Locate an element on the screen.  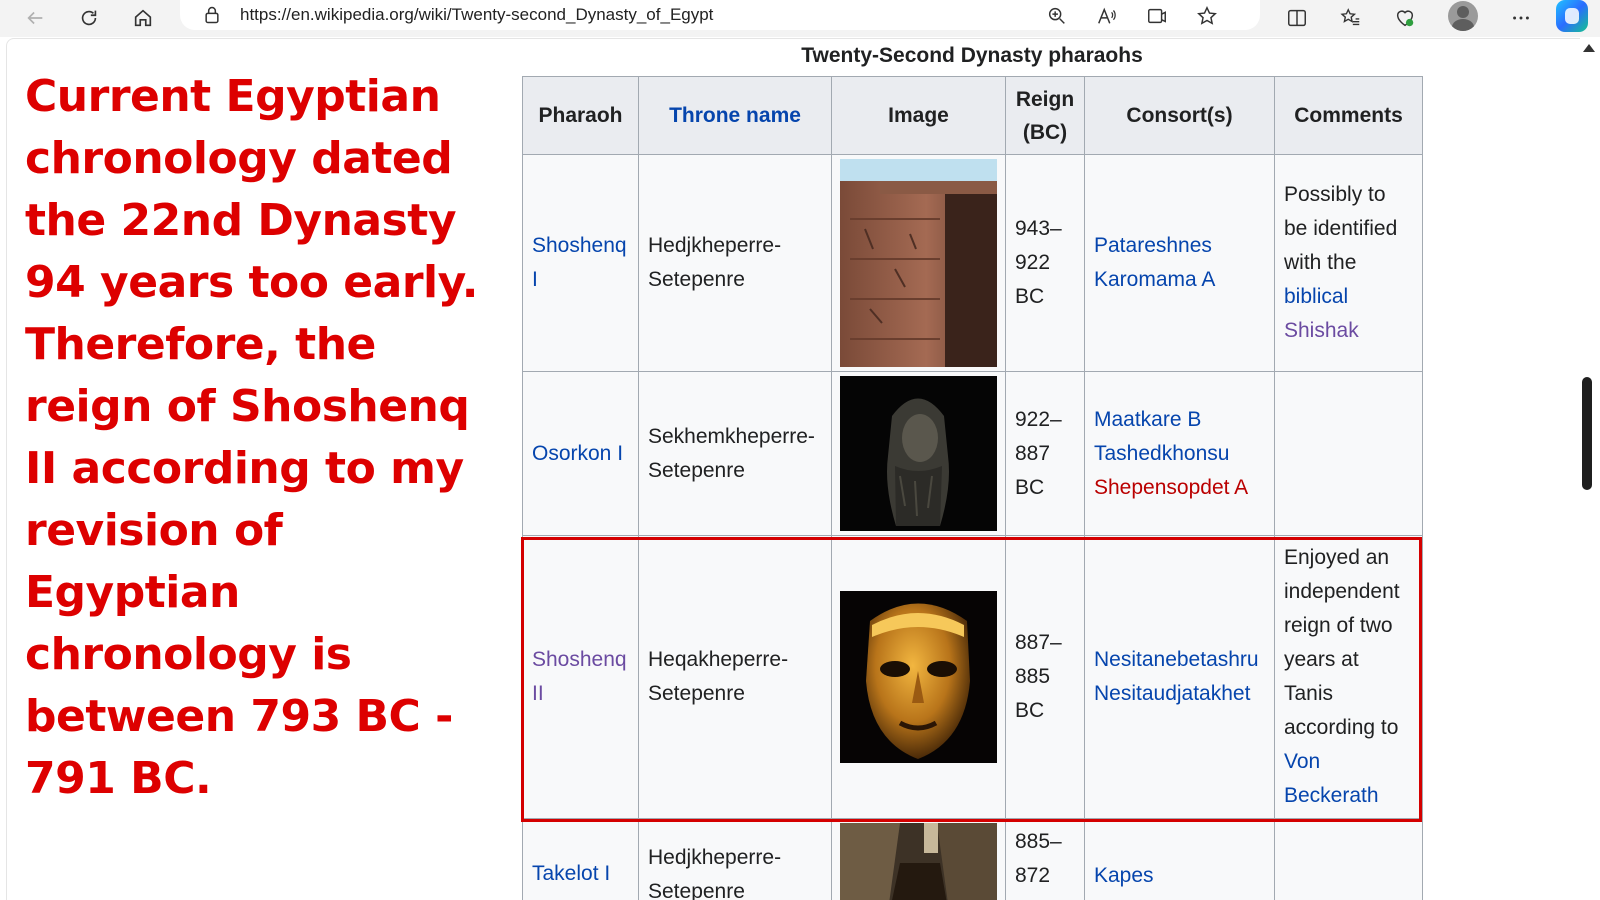
read-aloud-button is located at coordinates (1107, 16).